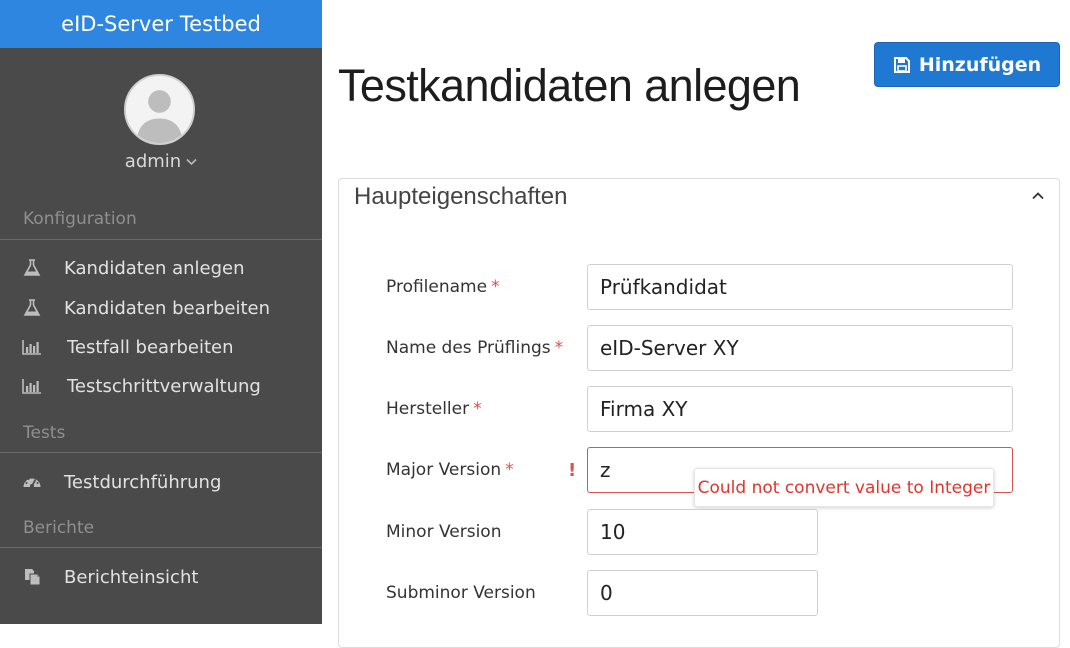  I want to click on label-text: Profilename, so click(437, 287).